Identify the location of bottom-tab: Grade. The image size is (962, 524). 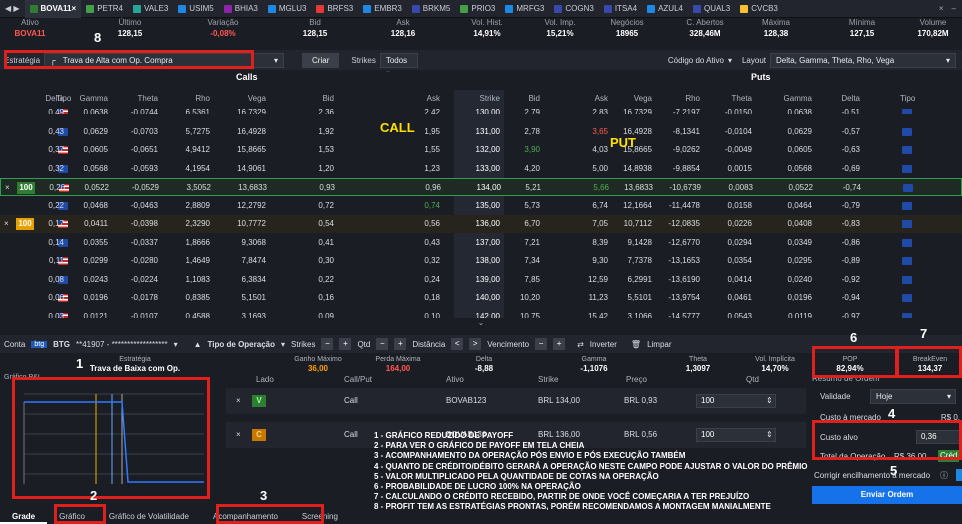
(24, 517).